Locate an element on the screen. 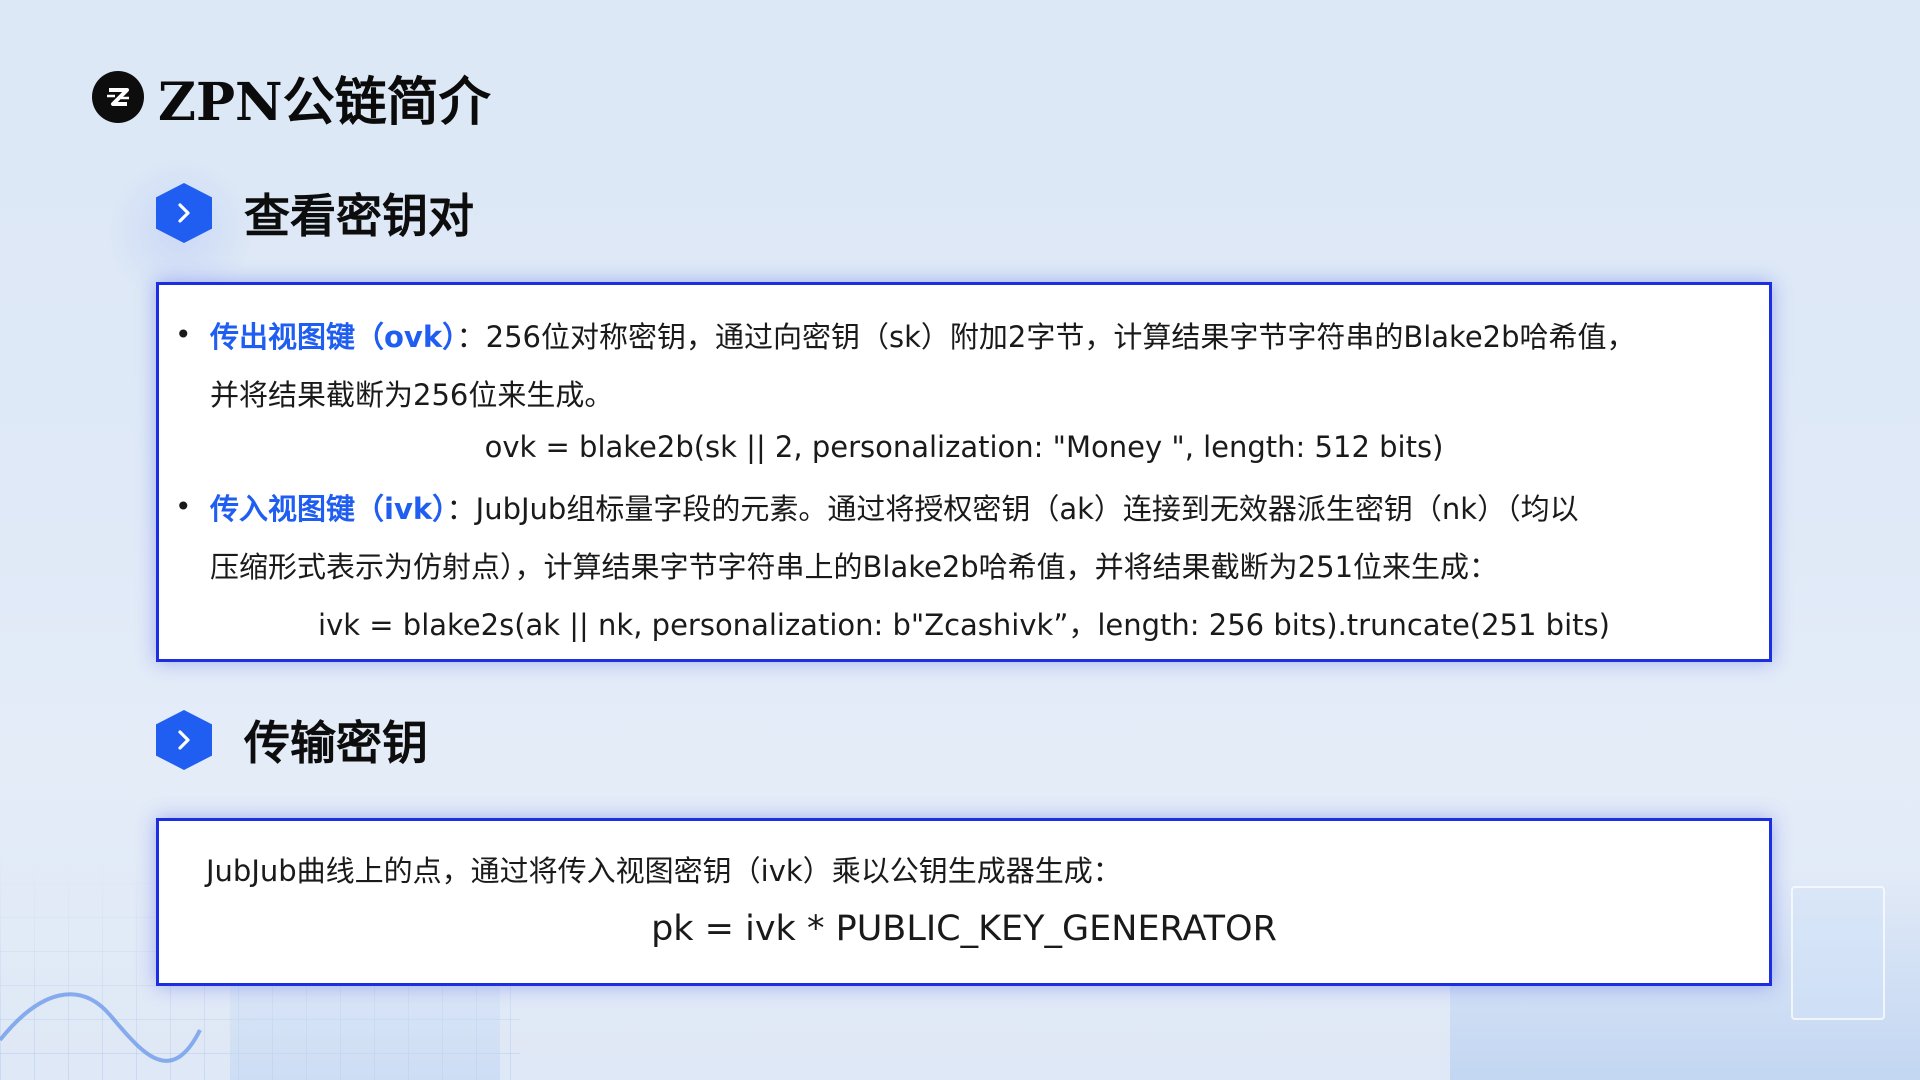 This screenshot has height=1080, width=1920. page-header: ZPN公链简介 is located at coordinates (291, 97).